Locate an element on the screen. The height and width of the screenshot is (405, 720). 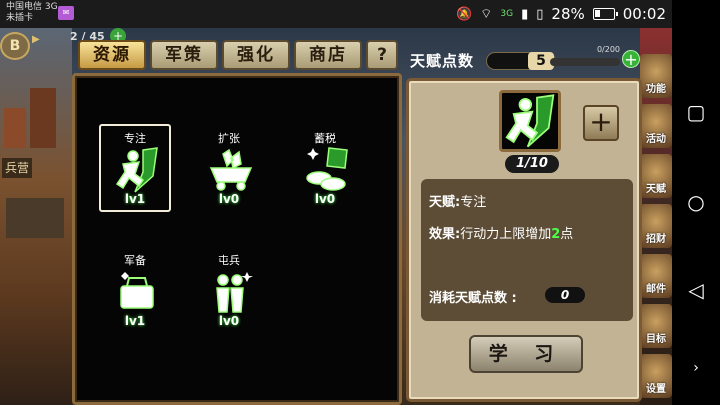
home-icon: ○ is located at coordinates (696, 202).